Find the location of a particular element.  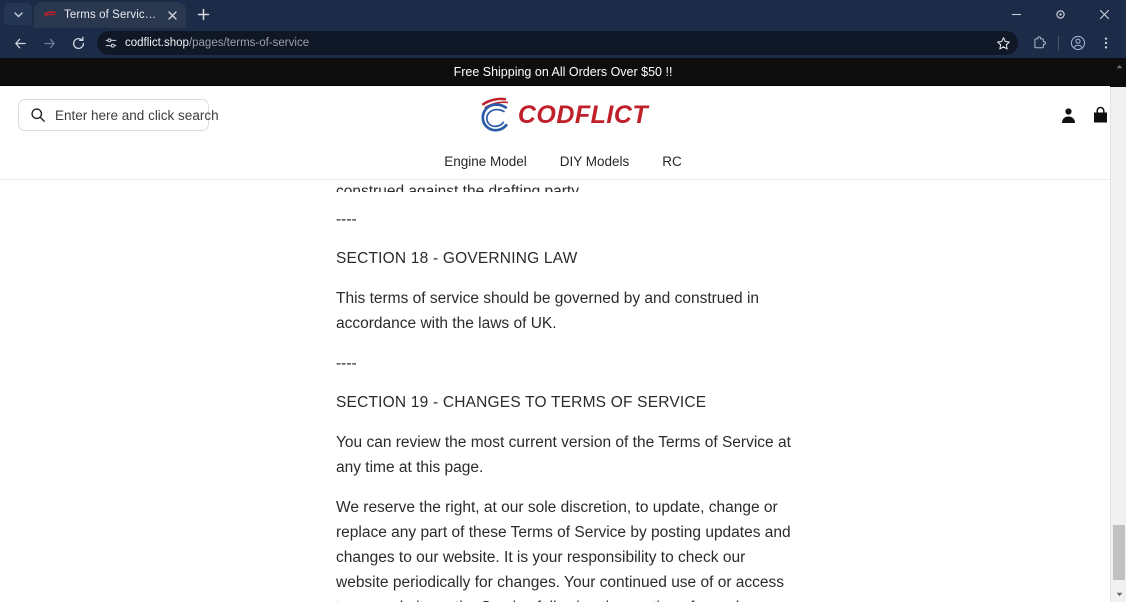

browser-tab-active: Terms of Service – codflict is located at coordinates (110, 15).